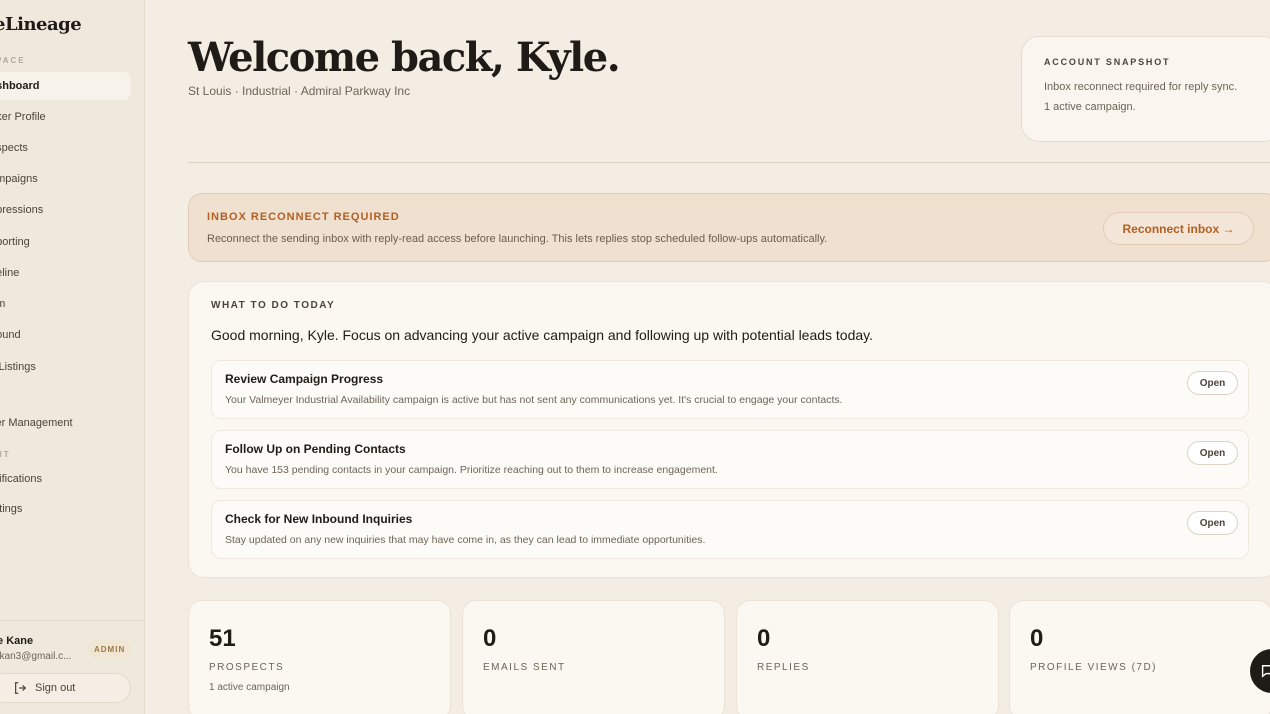 The width and height of the screenshot is (1270, 714). What do you see at coordinates (729, 162) in the screenshot?
I see `header-divider` at bounding box center [729, 162].